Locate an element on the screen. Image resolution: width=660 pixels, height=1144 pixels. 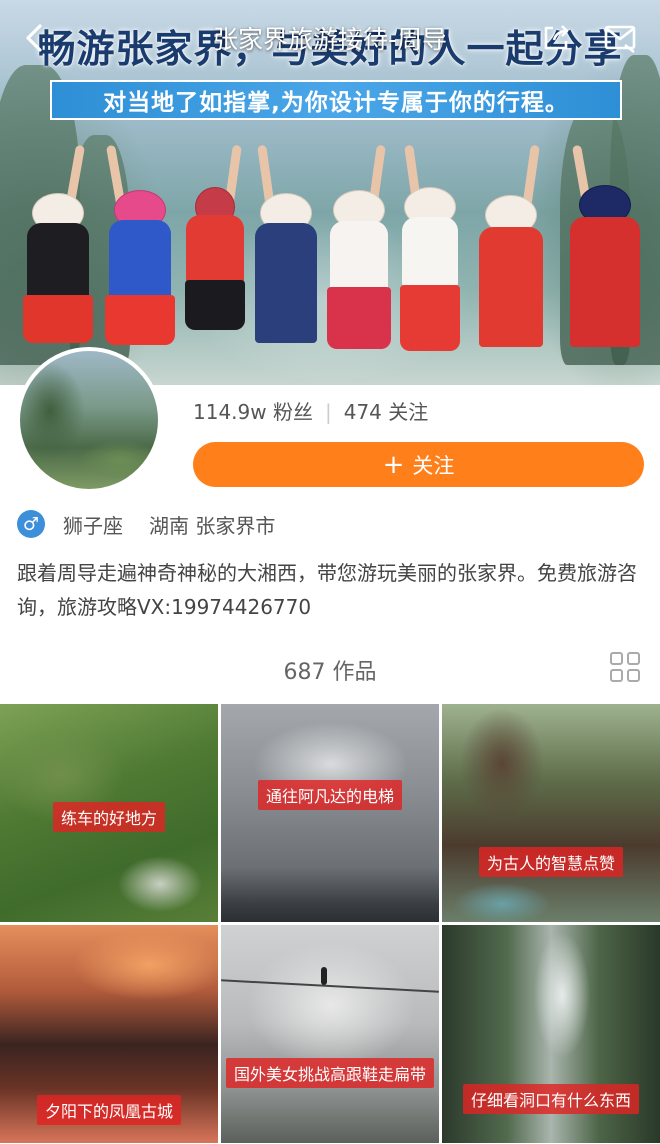
video-thumbnail: 国外美女挑战高跟鞋走扁带 is located at coordinates (330, 1034).